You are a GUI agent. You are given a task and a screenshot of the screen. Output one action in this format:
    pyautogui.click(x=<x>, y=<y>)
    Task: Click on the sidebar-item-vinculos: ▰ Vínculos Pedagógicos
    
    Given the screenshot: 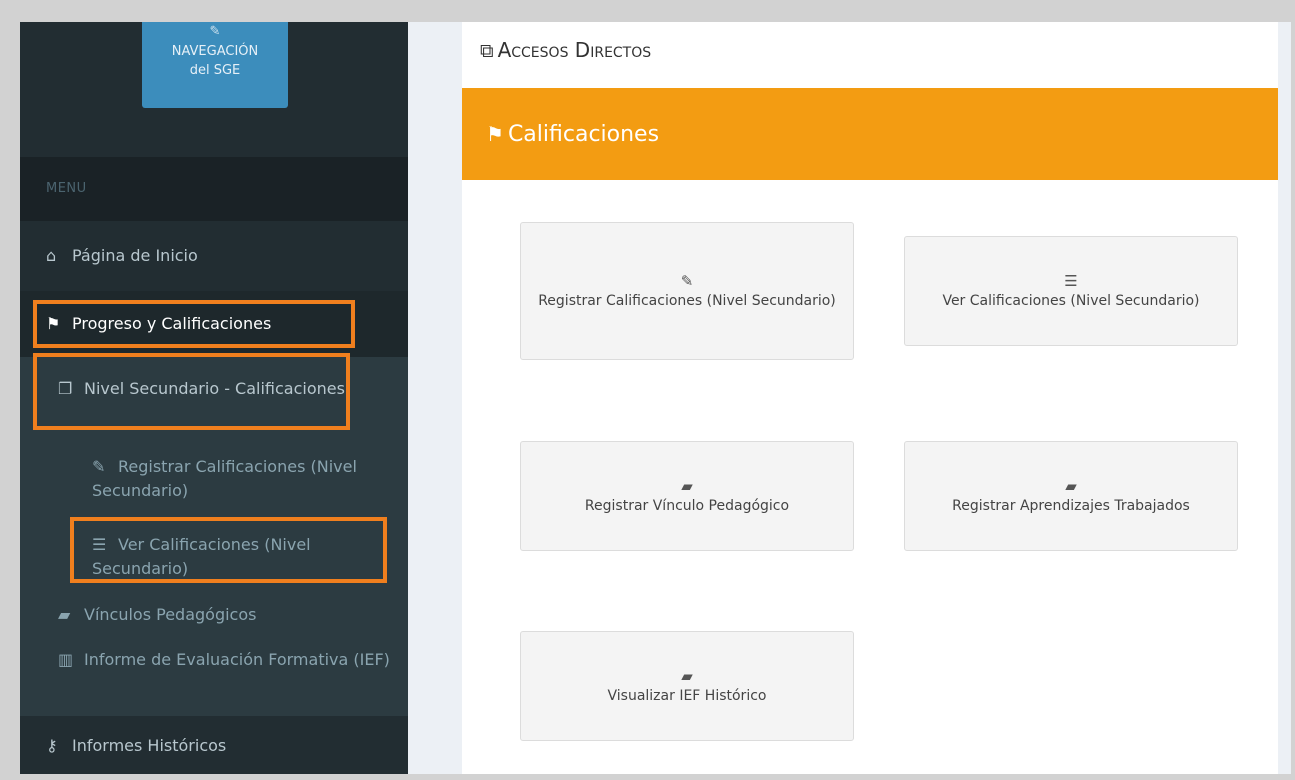 What is the action you would take?
    pyautogui.click(x=214, y=615)
    